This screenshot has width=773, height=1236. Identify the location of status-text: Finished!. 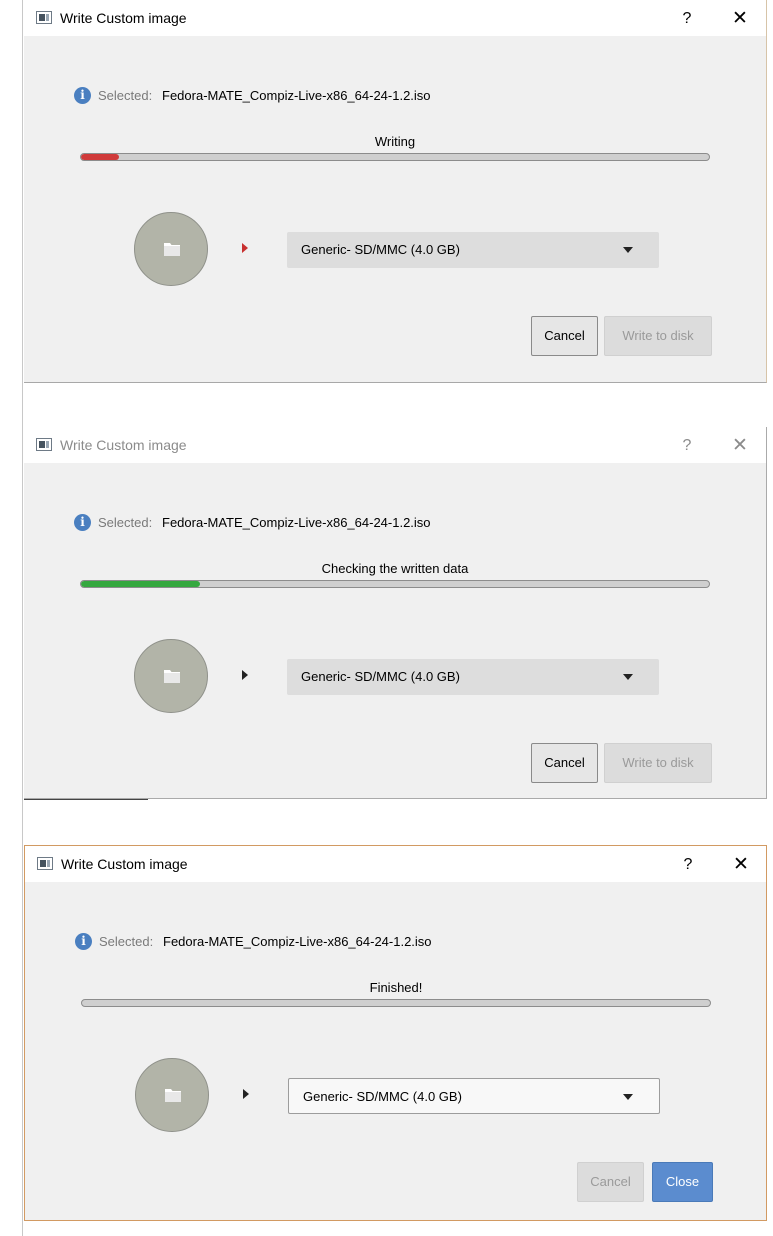
(396, 987).